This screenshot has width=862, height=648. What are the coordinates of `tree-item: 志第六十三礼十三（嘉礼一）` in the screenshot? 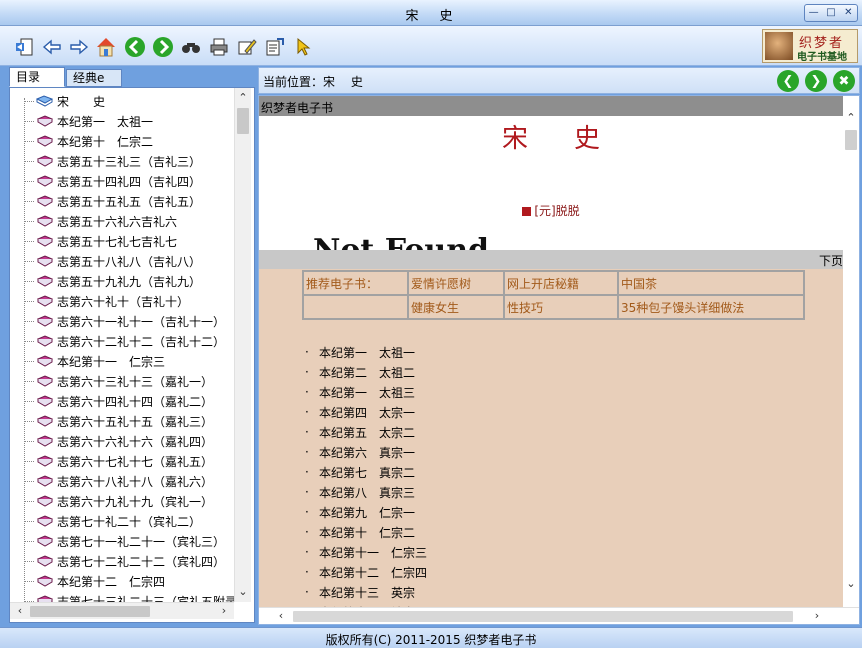 It's located at (118, 381).